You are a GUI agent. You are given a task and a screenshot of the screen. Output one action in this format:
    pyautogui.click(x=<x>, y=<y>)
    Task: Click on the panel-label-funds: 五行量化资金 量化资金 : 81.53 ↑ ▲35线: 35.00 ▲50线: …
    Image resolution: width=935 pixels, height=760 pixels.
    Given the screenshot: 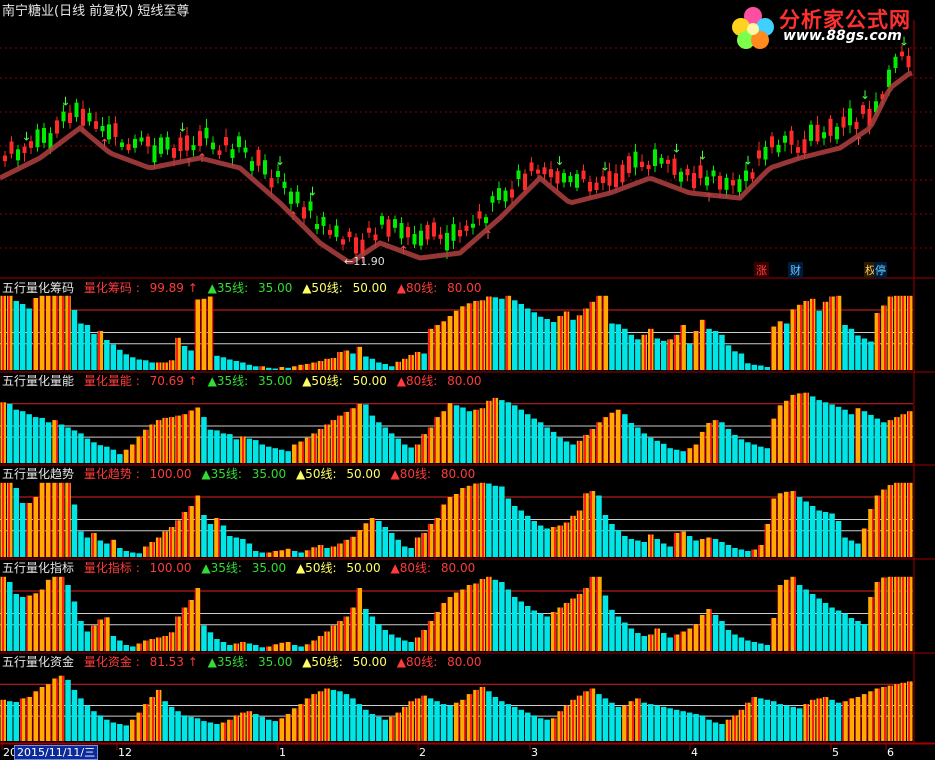 What is the action you would take?
    pyautogui.click(x=242, y=662)
    